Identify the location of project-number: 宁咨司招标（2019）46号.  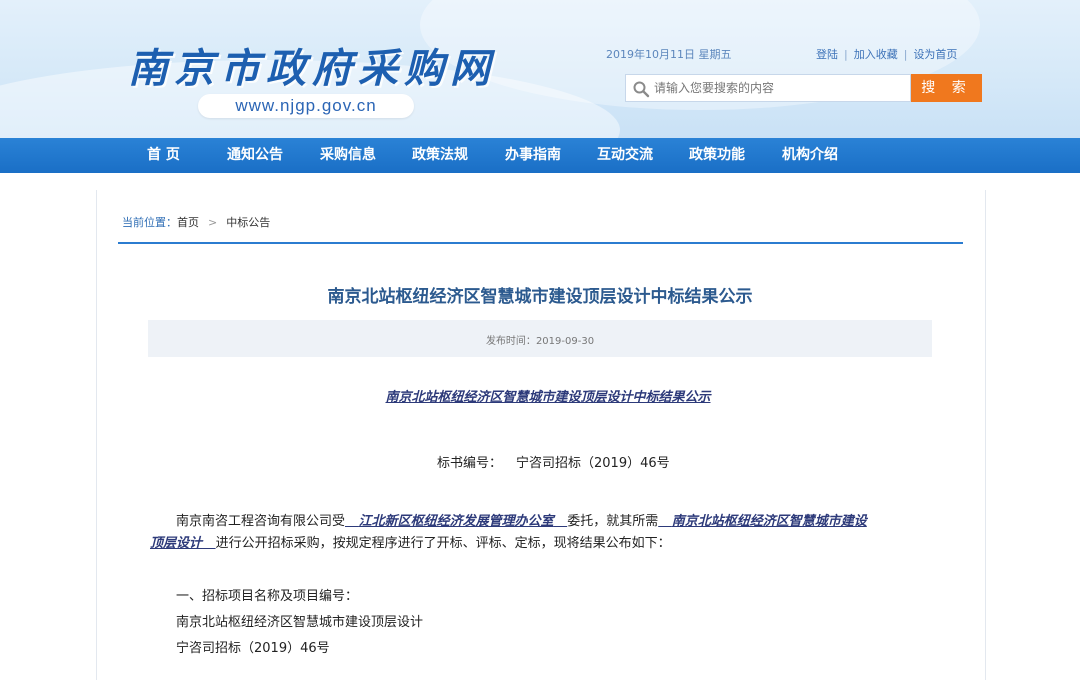
(253, 648).